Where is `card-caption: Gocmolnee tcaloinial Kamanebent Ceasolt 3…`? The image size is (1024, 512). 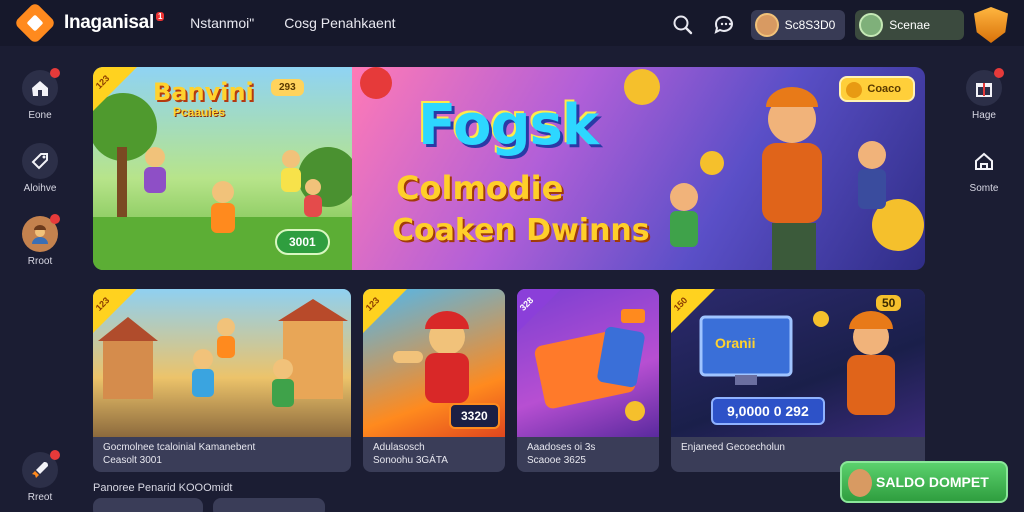
card-caption: Gocmolnee tcaloinial Kamanebent Ceasolt 3… is located at coordinates (179, 454).